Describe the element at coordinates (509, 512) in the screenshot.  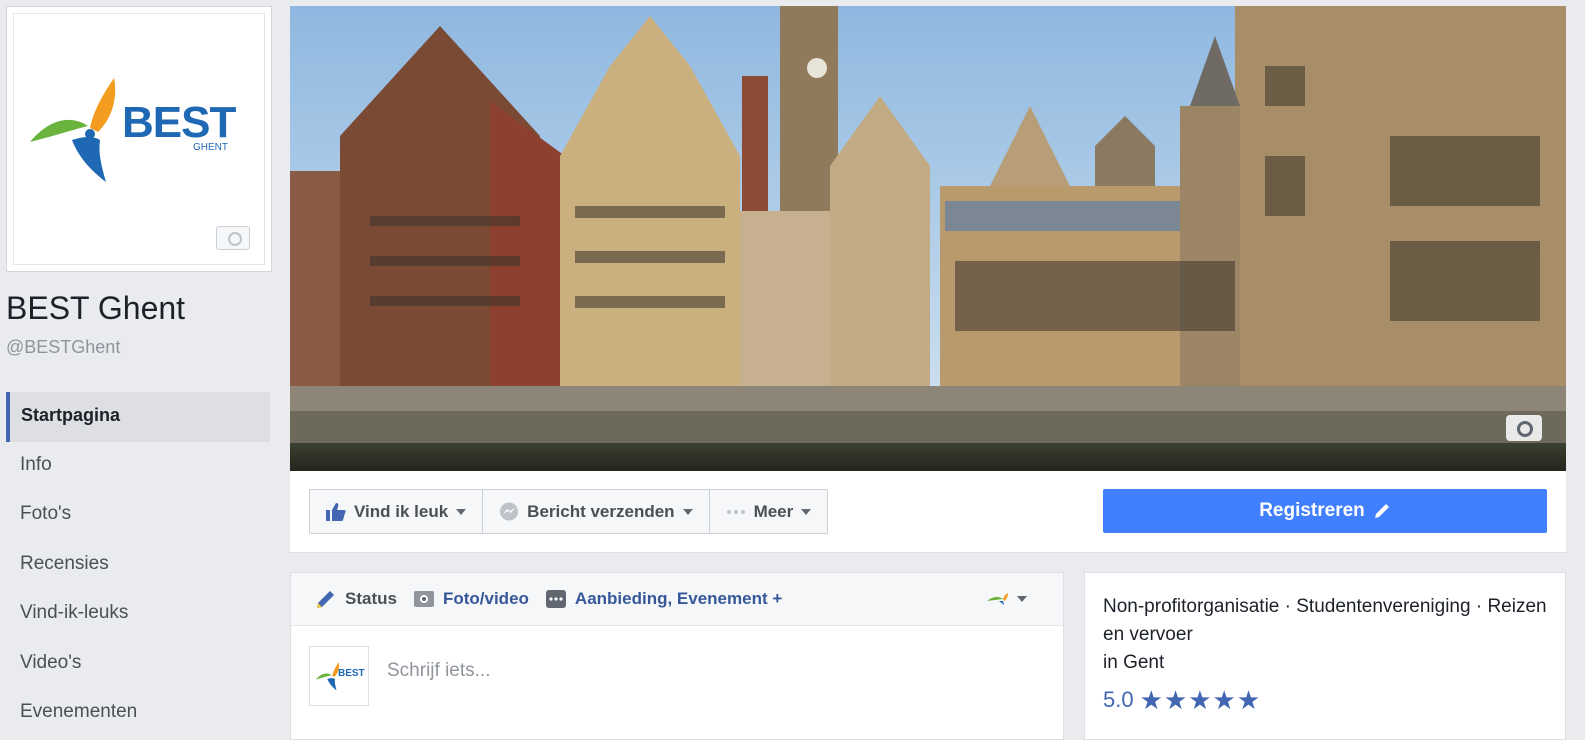
I see `messenger-icon` at that location.